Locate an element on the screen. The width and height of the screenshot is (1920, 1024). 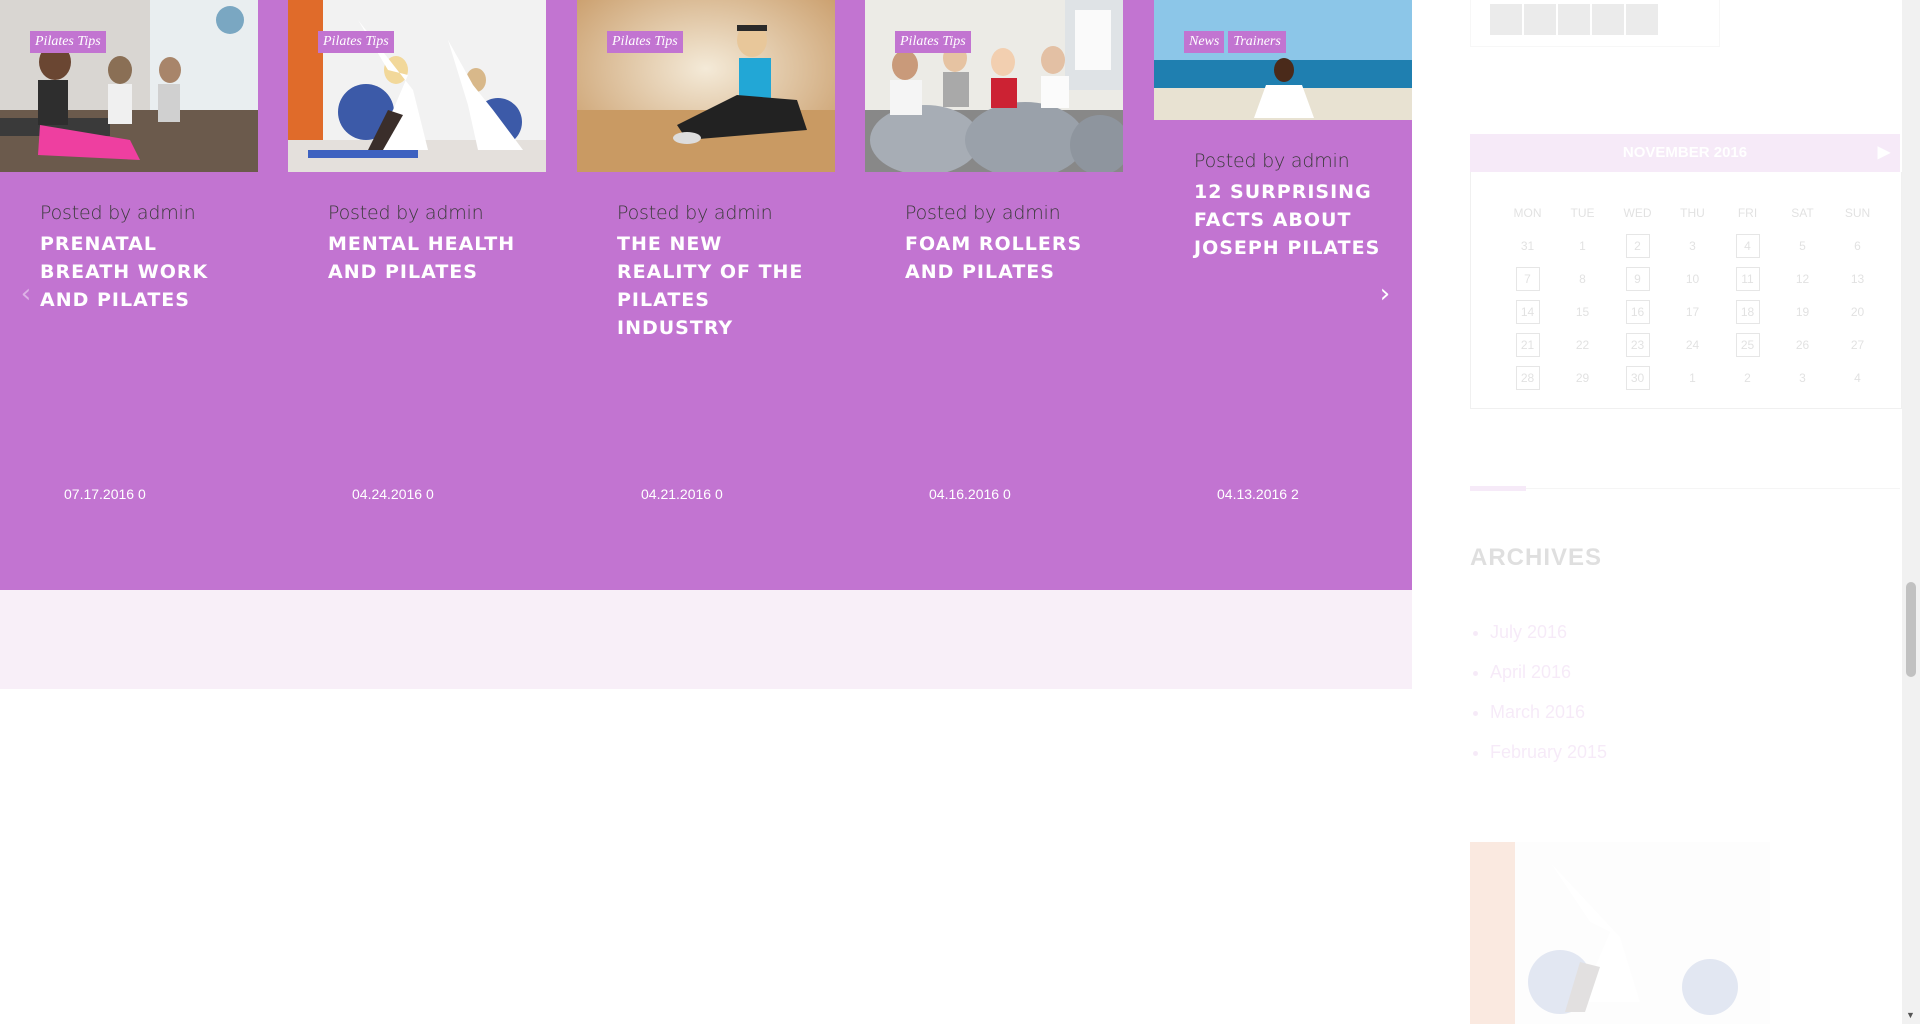
calendar-day-link: 18 is located at coordinates (1747, 311).